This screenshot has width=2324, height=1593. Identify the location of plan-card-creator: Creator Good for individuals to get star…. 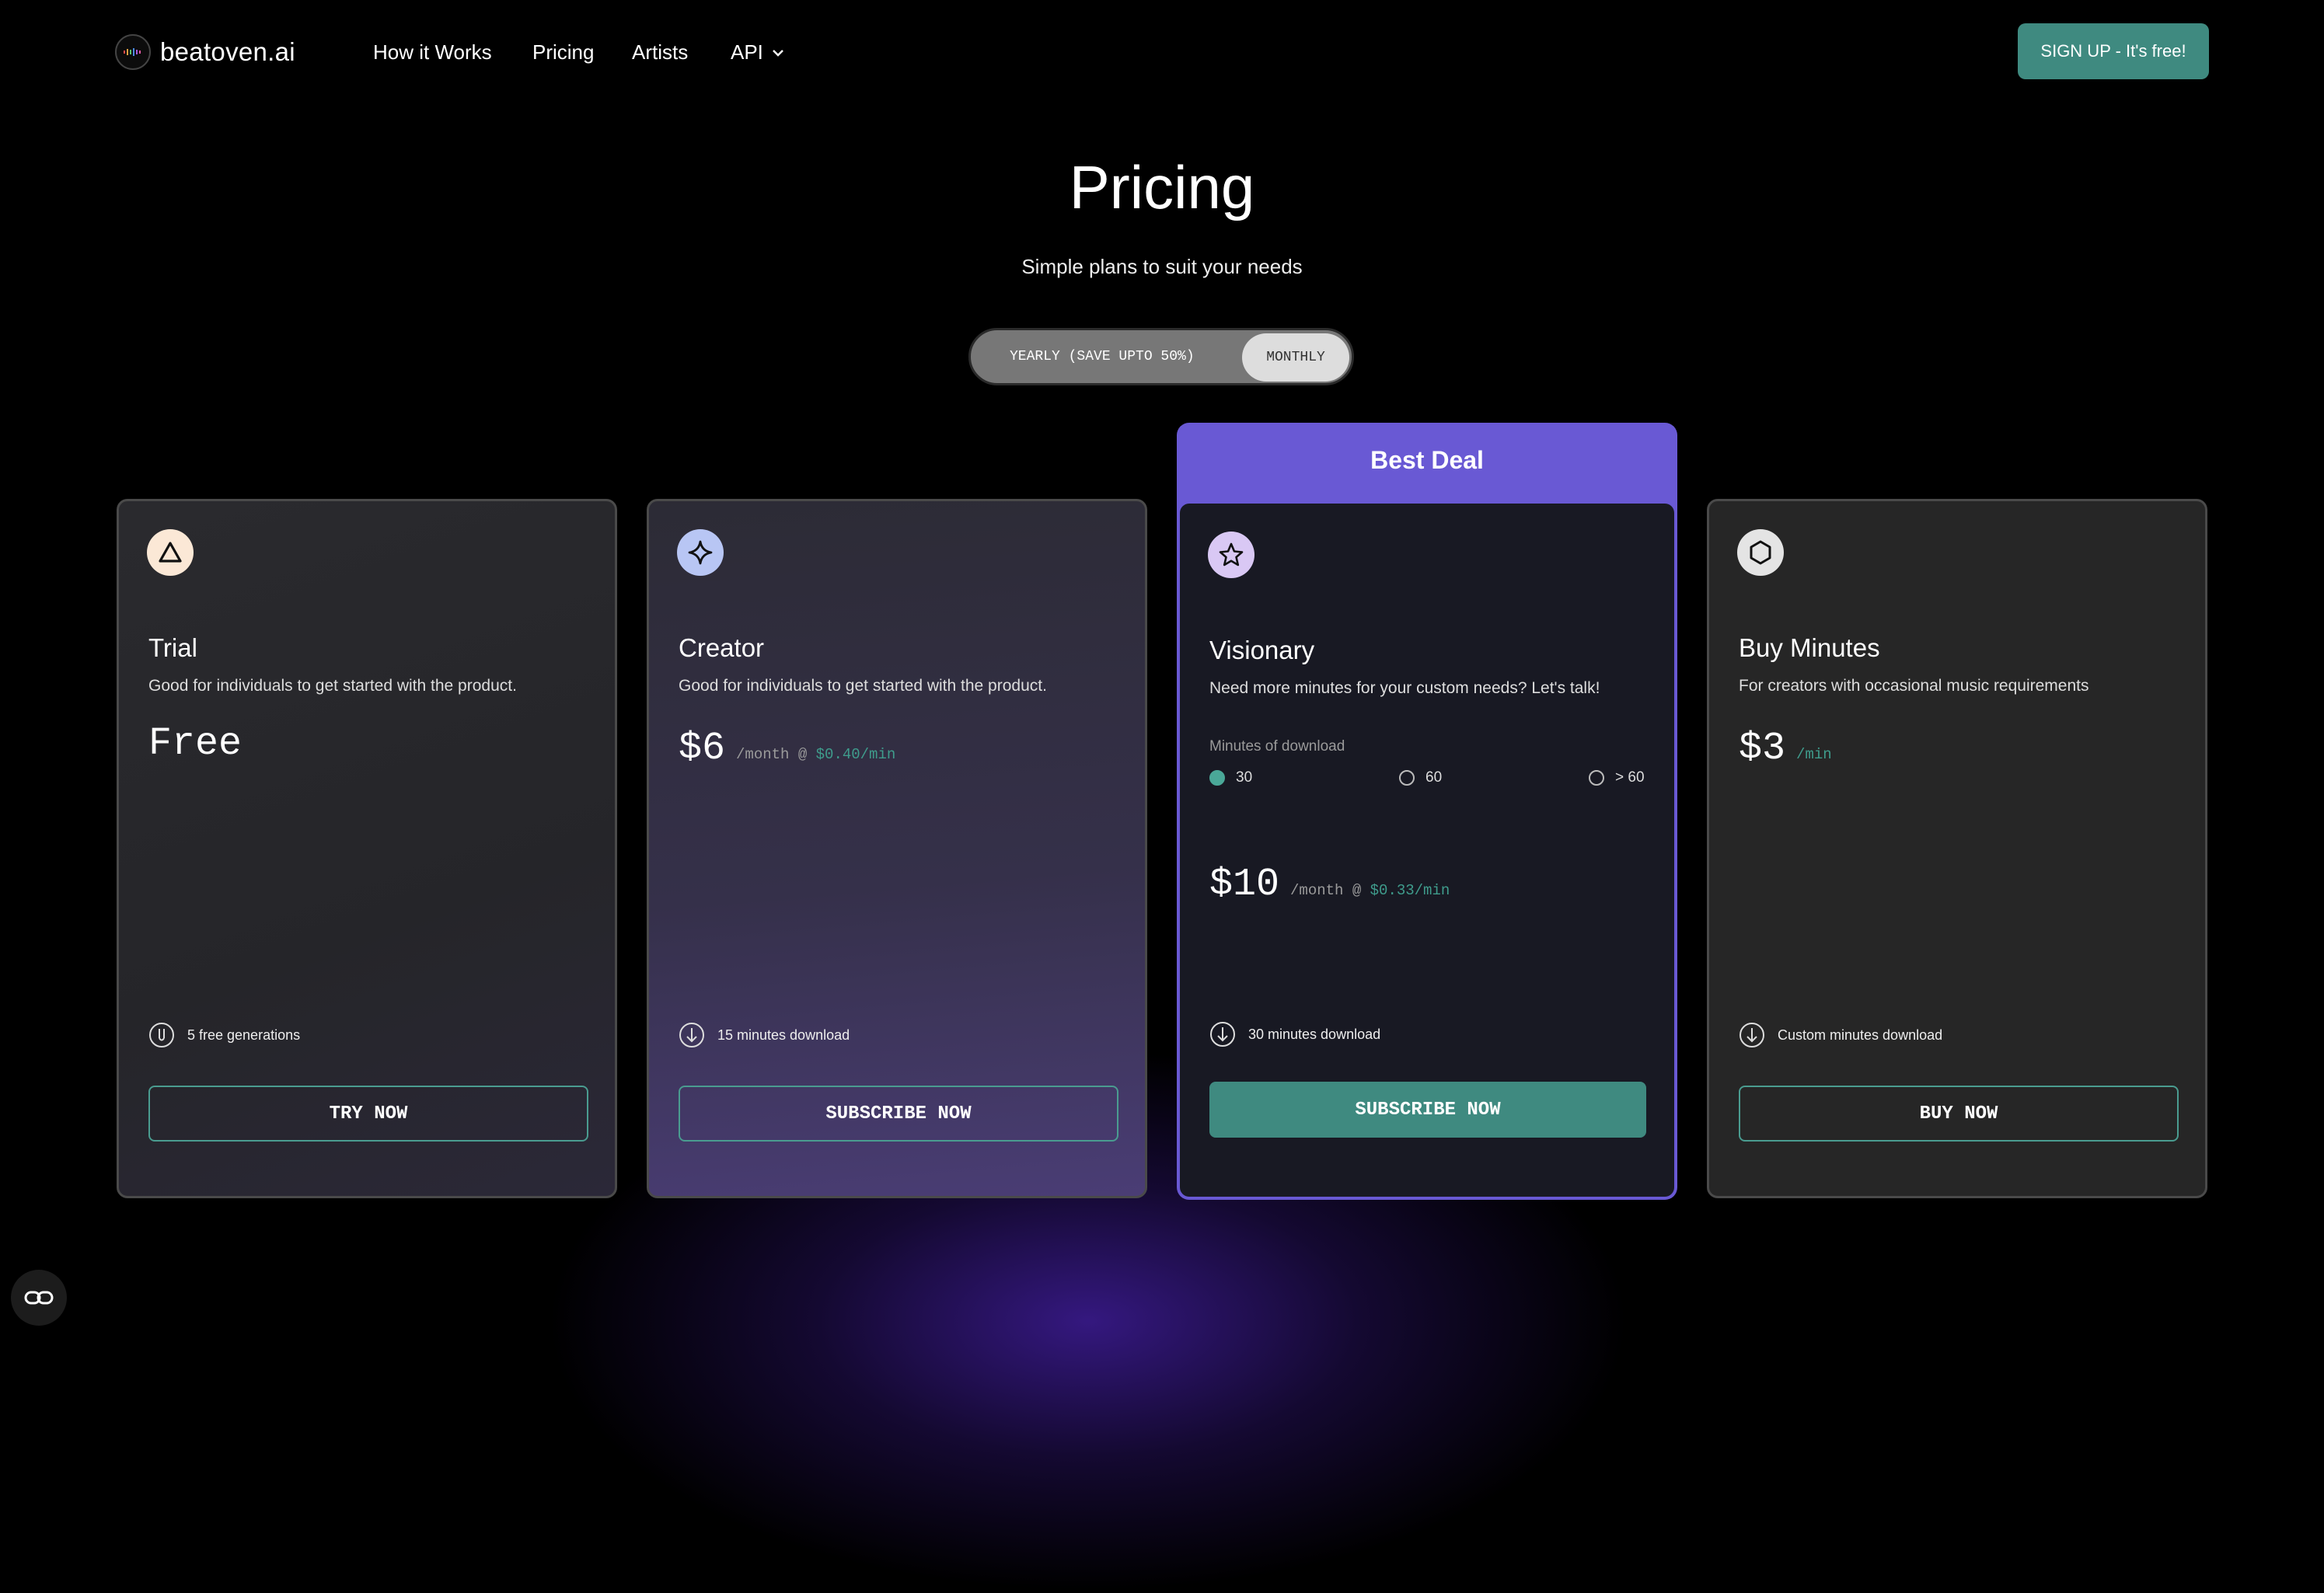
(897, 848).